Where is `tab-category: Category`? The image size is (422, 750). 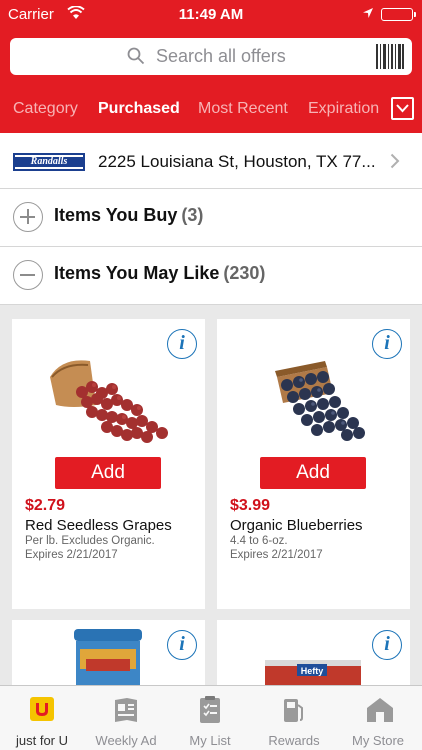 tab-category: Category is located at coordinates (45, 109).